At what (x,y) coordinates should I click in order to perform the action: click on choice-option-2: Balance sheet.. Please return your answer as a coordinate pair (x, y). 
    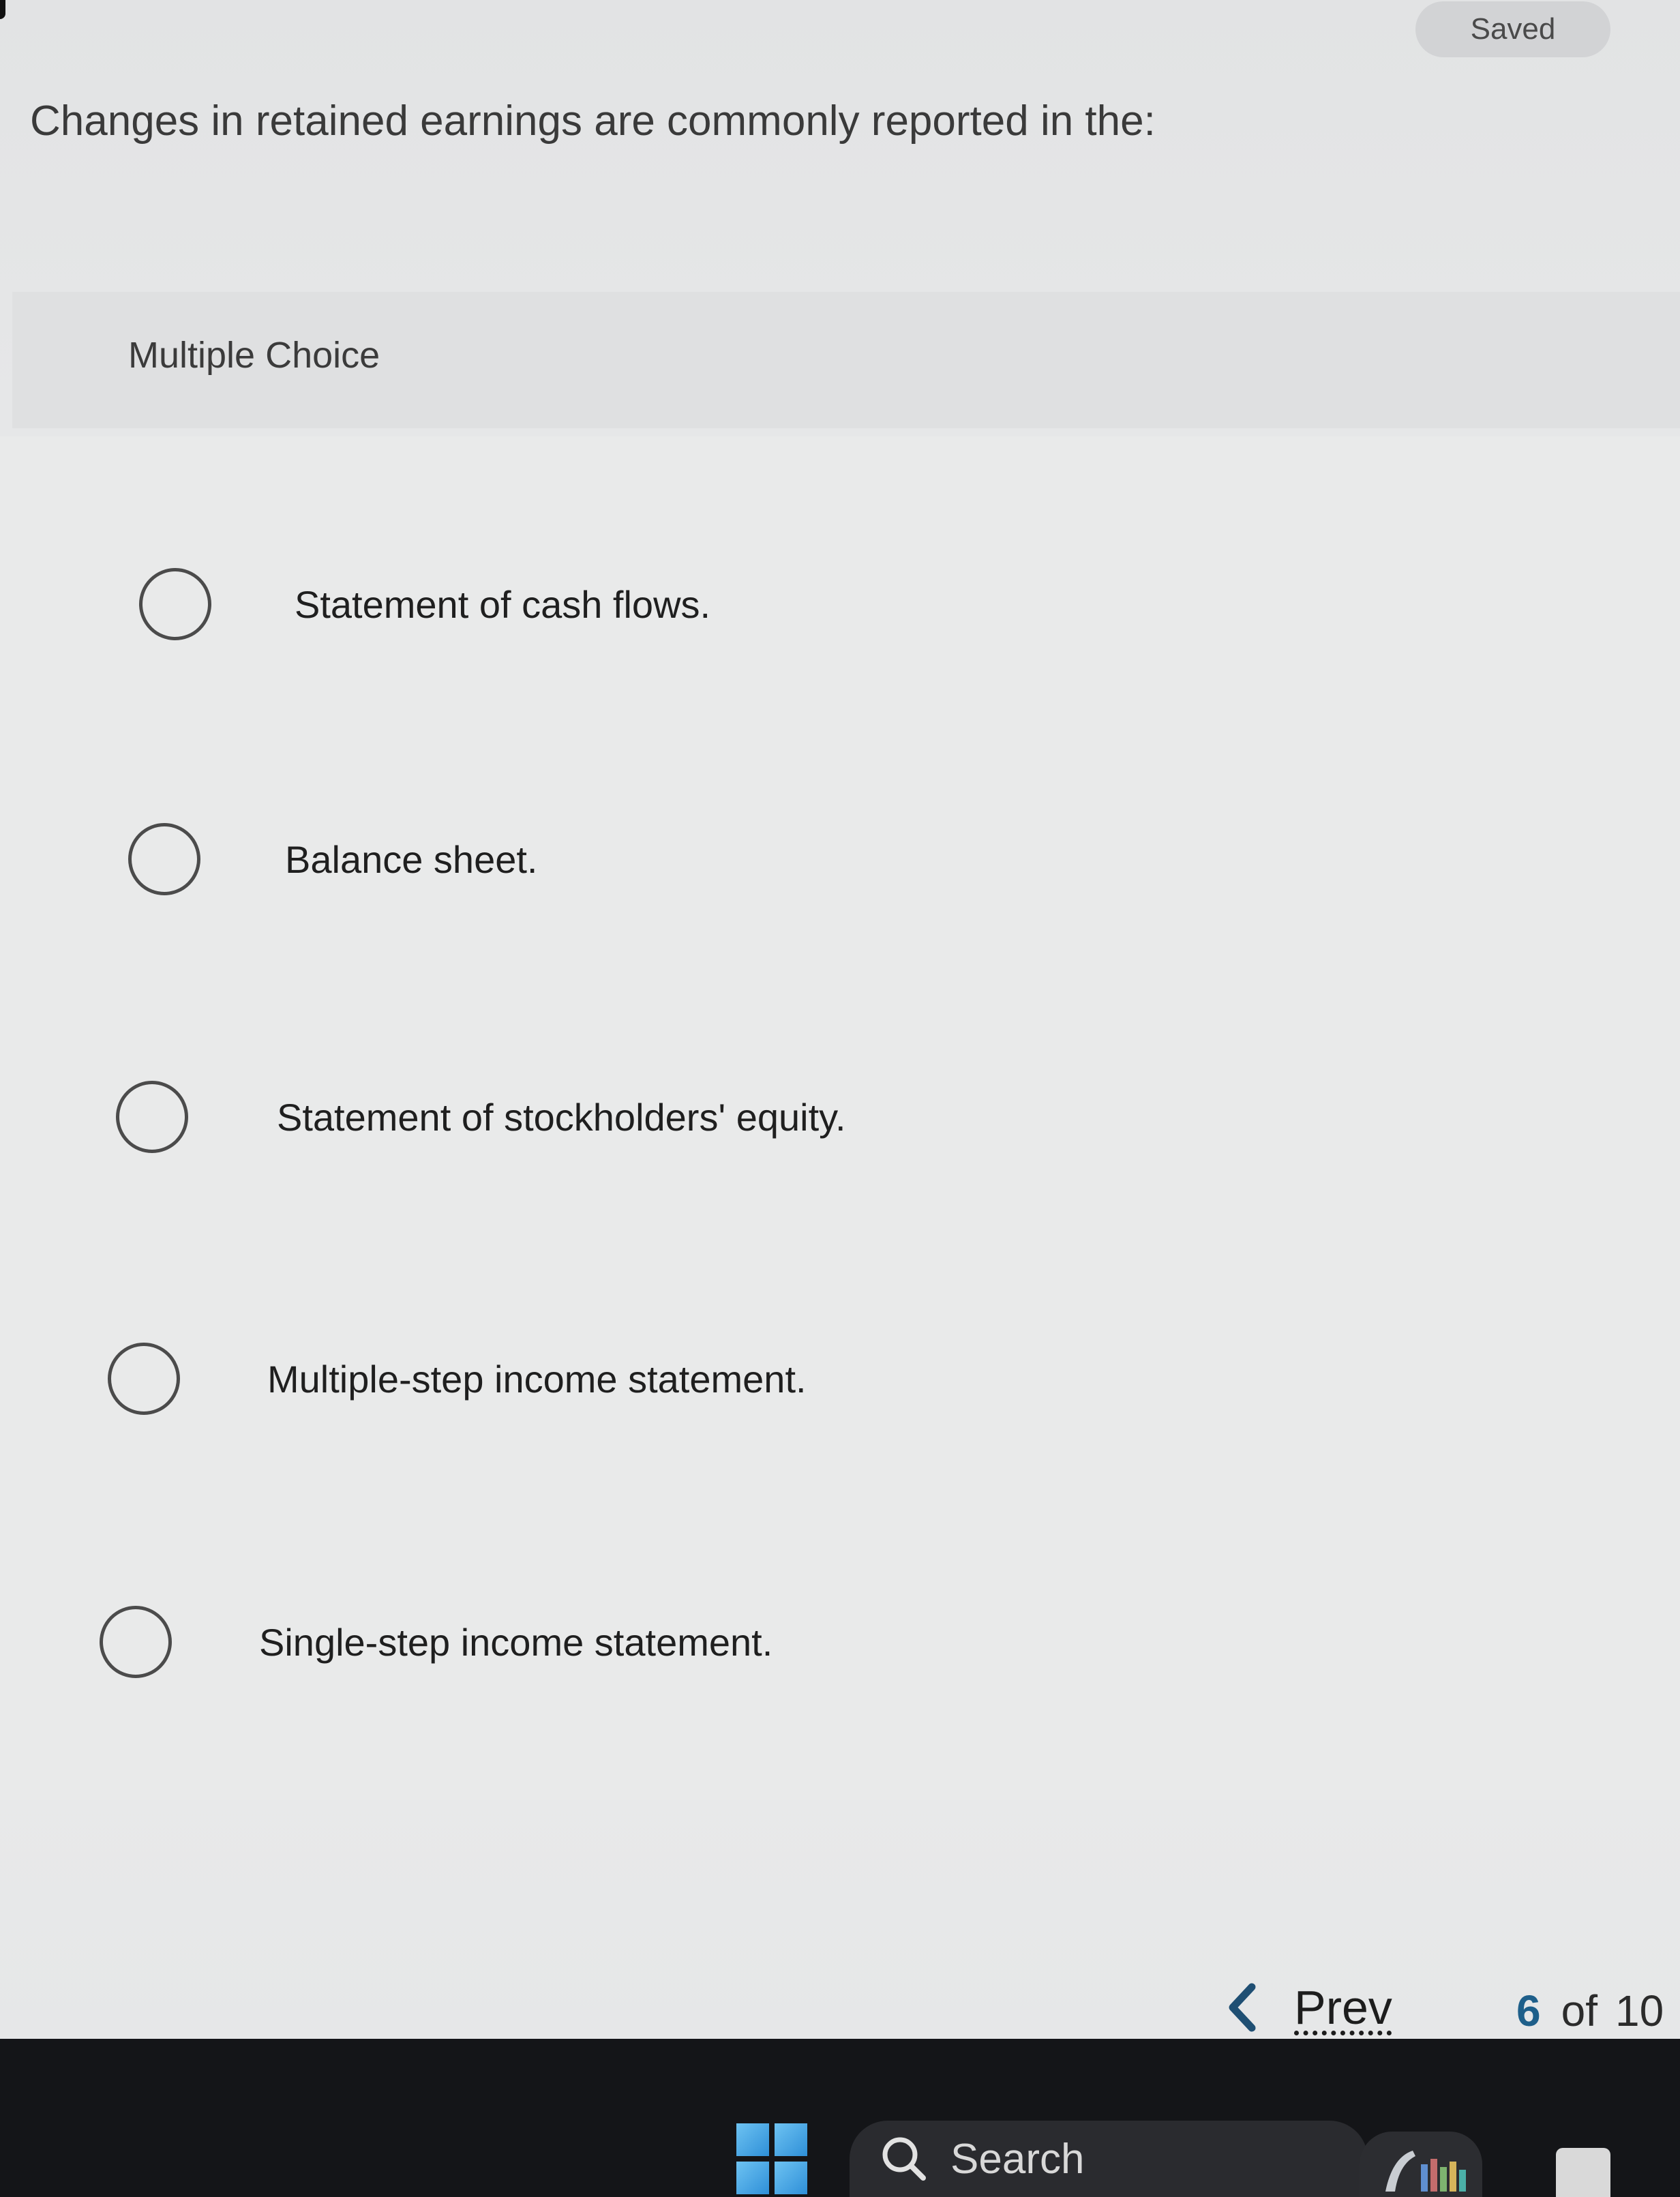
    Looking at the image, I should click on (332, 859).